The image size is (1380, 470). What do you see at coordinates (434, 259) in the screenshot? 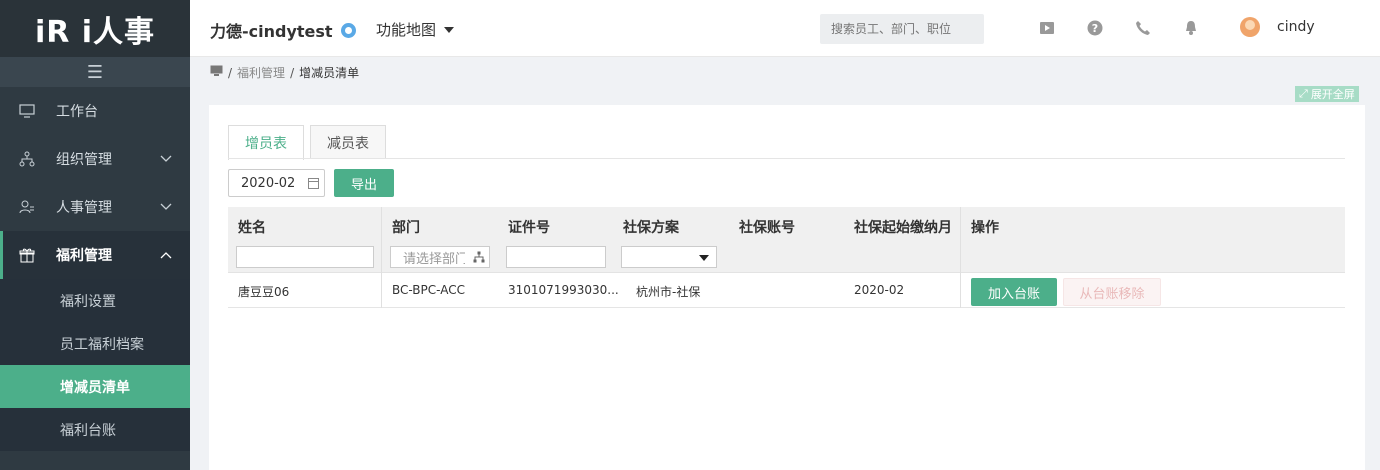
I see `dept-filter-placeholder: 请选择部门` at bounding box center [434, 259].